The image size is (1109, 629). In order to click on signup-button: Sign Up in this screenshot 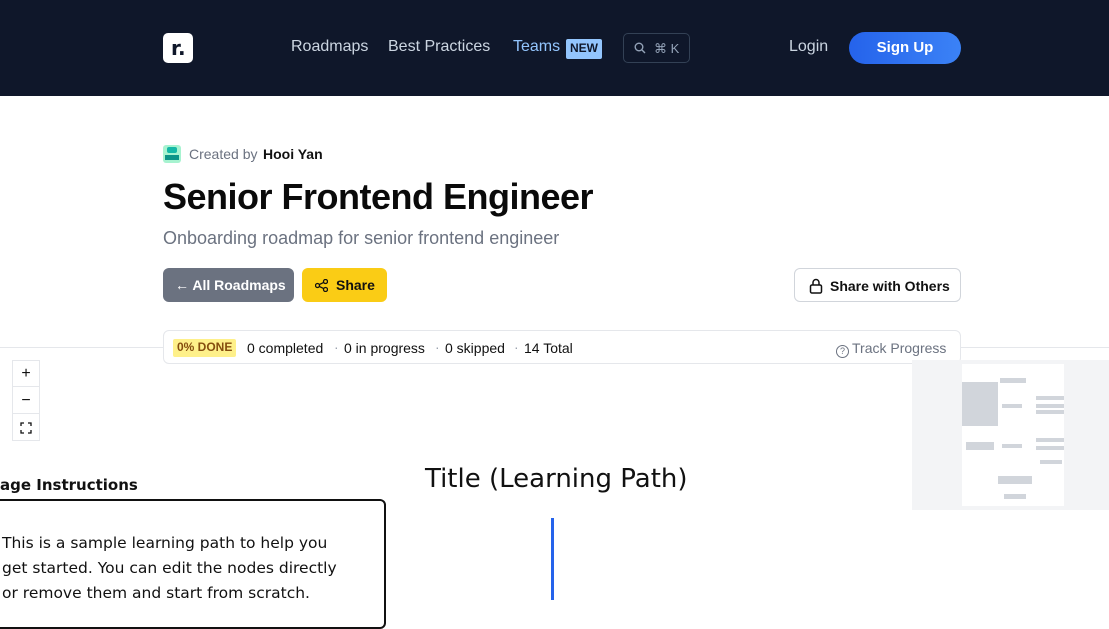, I will do `click(905, 48)`.